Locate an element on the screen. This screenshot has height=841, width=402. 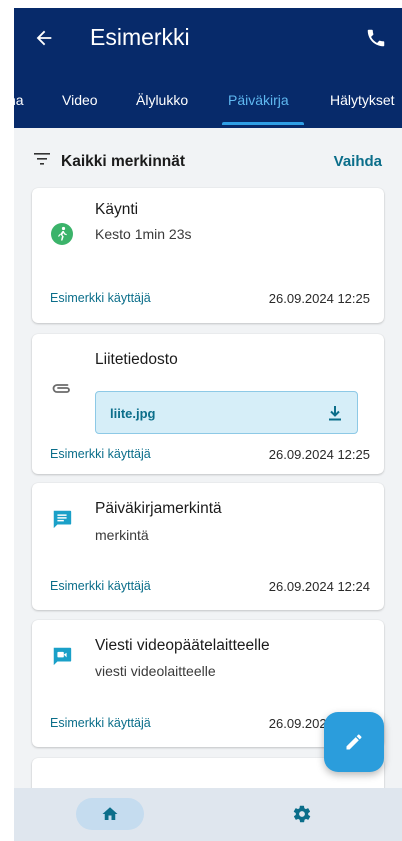
attachment-file-name: liite.jpg is located at coordinates (133, 413).